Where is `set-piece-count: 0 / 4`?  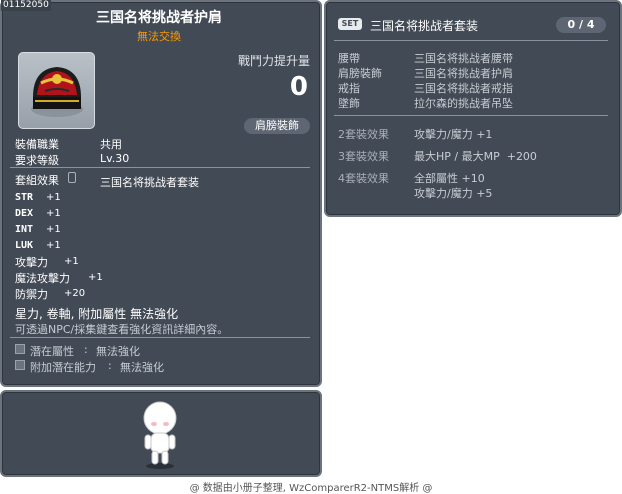
set-piece-count: 0 / 4 is located at coordinates (581, 25).